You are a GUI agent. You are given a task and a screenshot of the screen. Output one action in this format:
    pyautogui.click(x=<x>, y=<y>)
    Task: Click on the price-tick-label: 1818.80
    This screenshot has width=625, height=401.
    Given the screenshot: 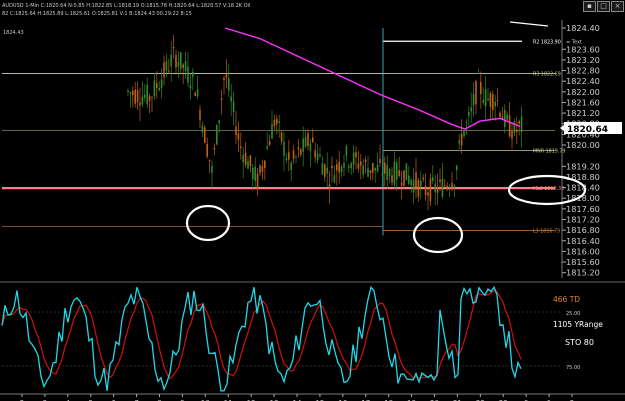 What is the action you would take?
    pyautogui.click(x=583, y=177)
    